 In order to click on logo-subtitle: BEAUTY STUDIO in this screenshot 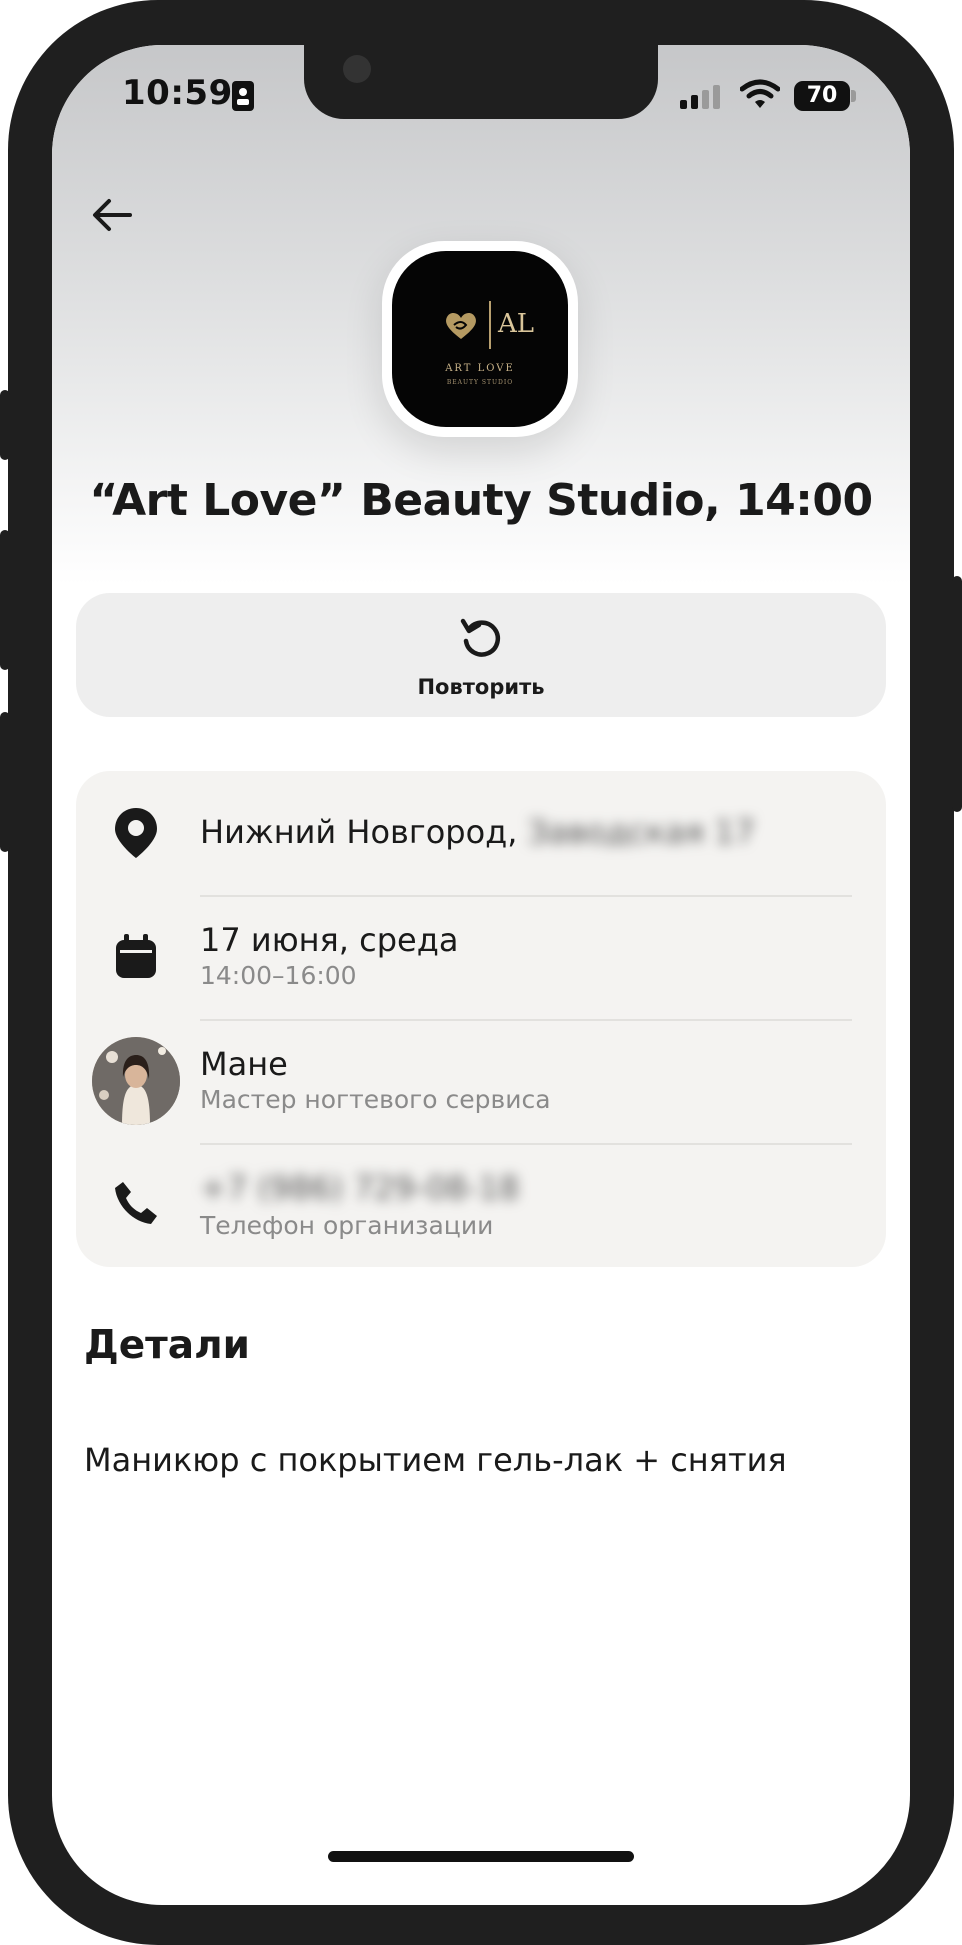, I will do `click(480, 382)`.